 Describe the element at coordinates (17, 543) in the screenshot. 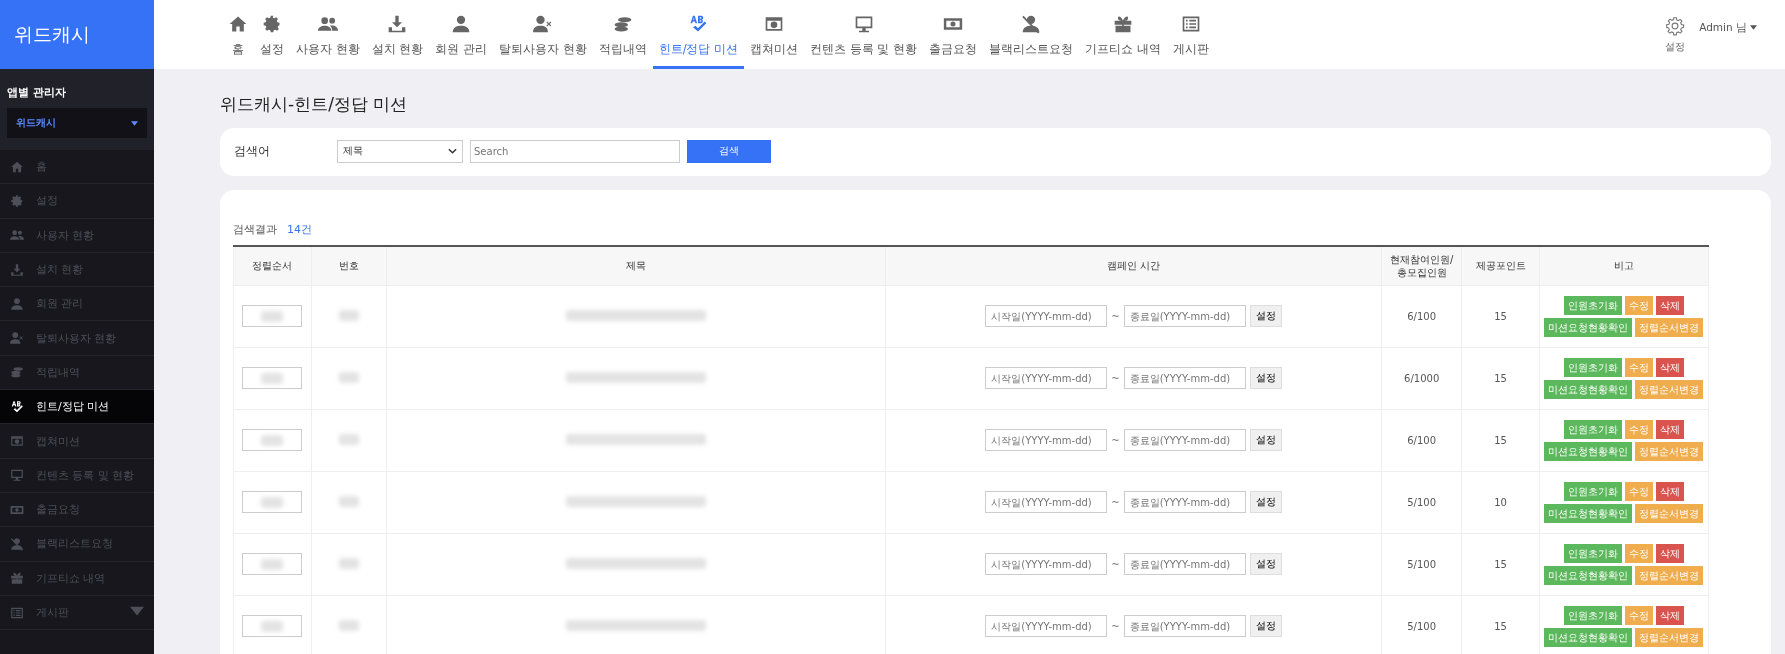

I see `user-slash-icon` at that location.